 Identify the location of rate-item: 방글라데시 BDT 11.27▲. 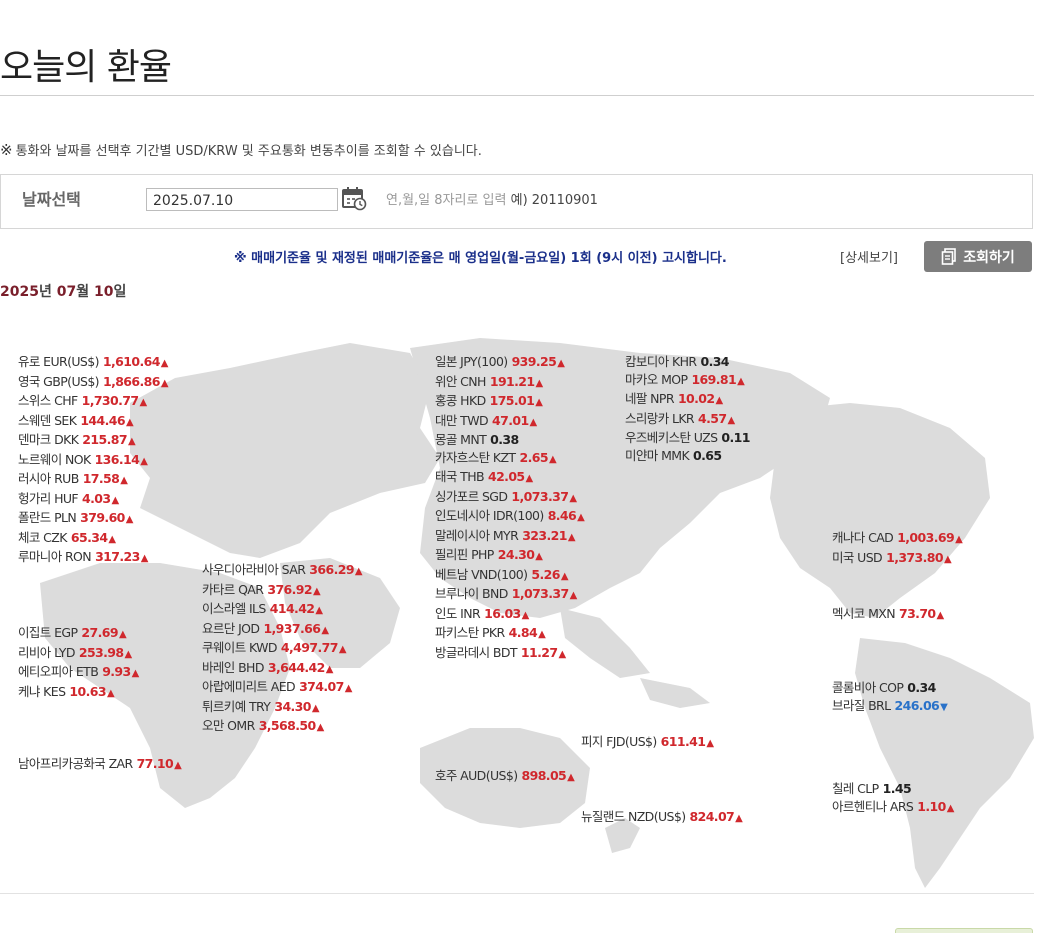
(509, 654).